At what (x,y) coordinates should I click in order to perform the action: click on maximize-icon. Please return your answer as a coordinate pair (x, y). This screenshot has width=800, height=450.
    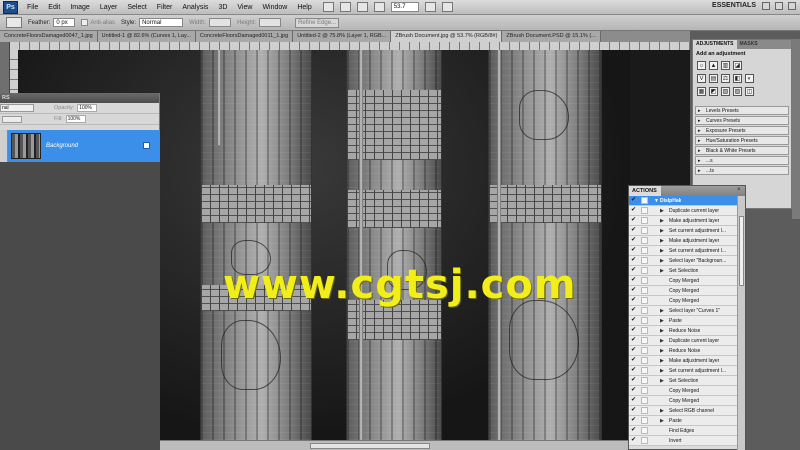
    Looking at the image, I should click on (779, 6).